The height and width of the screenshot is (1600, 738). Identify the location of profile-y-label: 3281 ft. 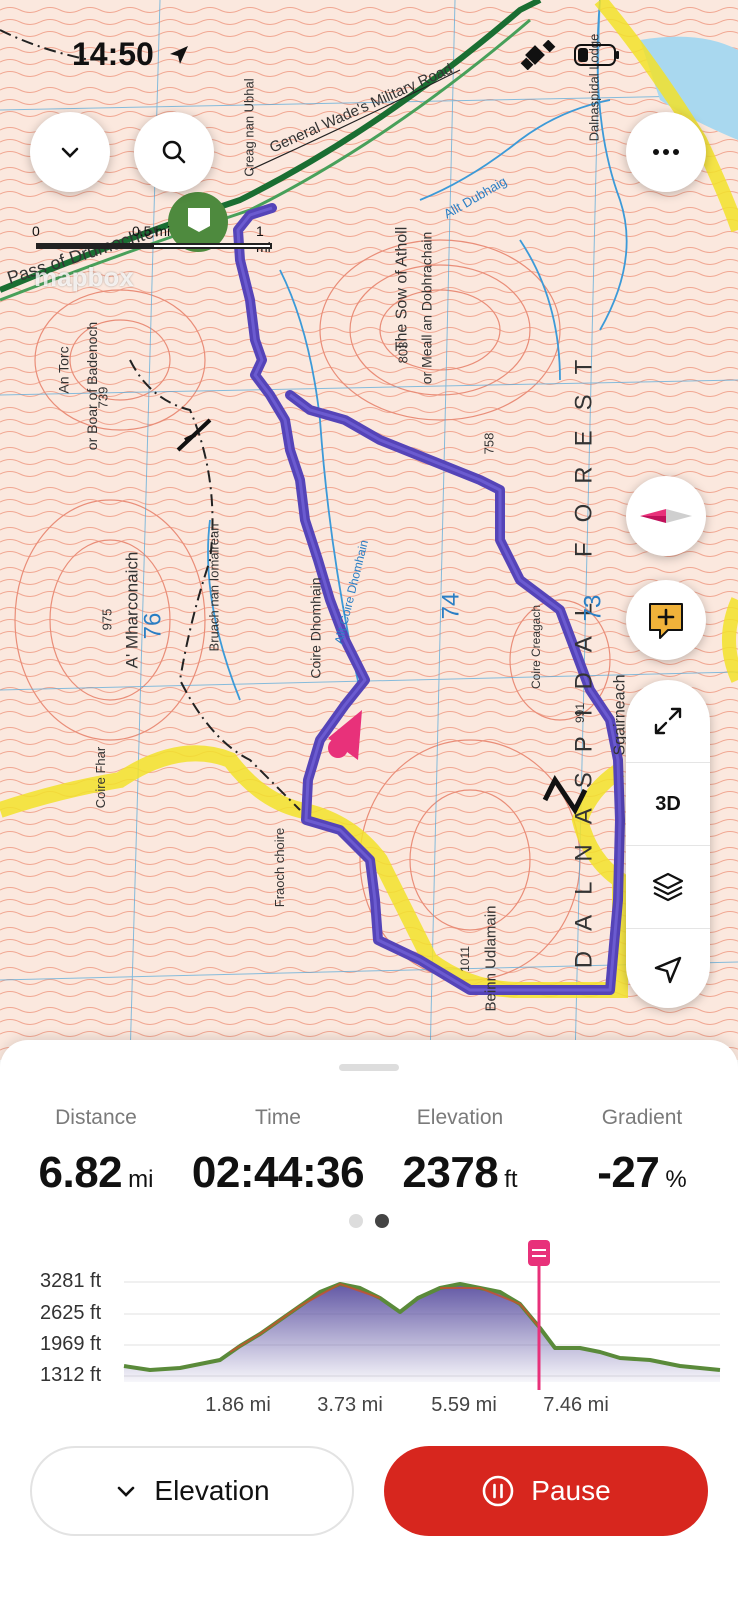
(71, 1281).